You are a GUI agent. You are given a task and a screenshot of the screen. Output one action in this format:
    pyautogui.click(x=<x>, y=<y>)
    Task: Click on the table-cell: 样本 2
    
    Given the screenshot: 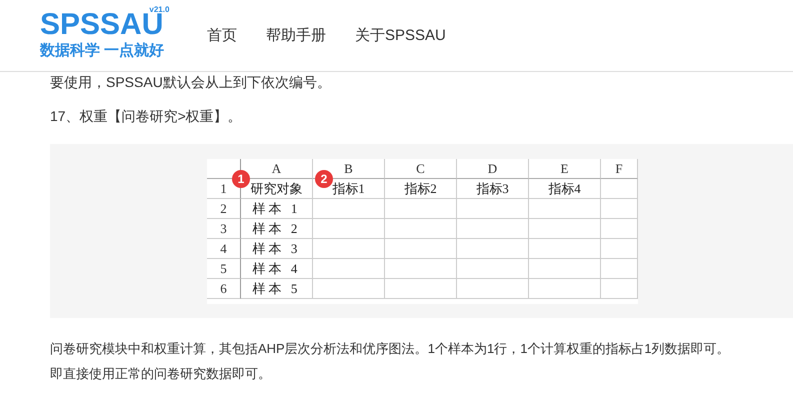 What is the action you would take?
    pyautogui.click(x=277, y=228)
    